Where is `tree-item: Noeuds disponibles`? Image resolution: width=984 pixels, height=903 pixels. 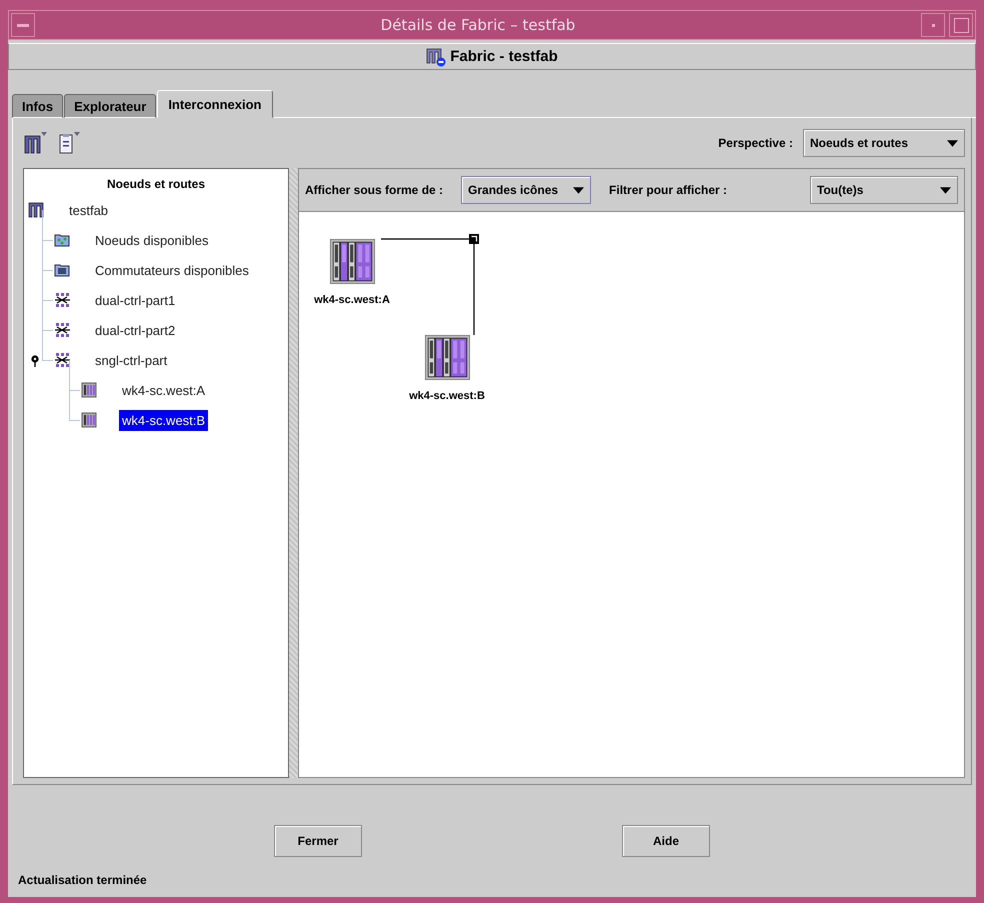
tree-item: Noeuds disponibles is located at coordinates (152, 240).